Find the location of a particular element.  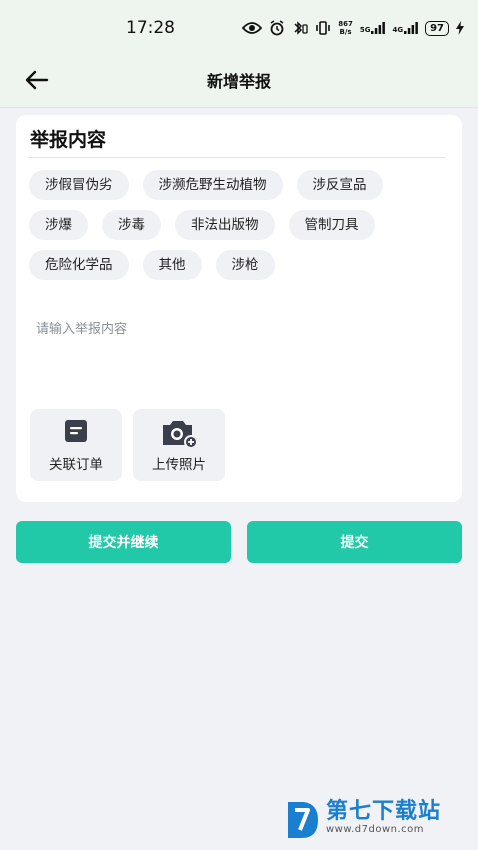

signal-4g-label: 4G is located at coordinates (398, 30).